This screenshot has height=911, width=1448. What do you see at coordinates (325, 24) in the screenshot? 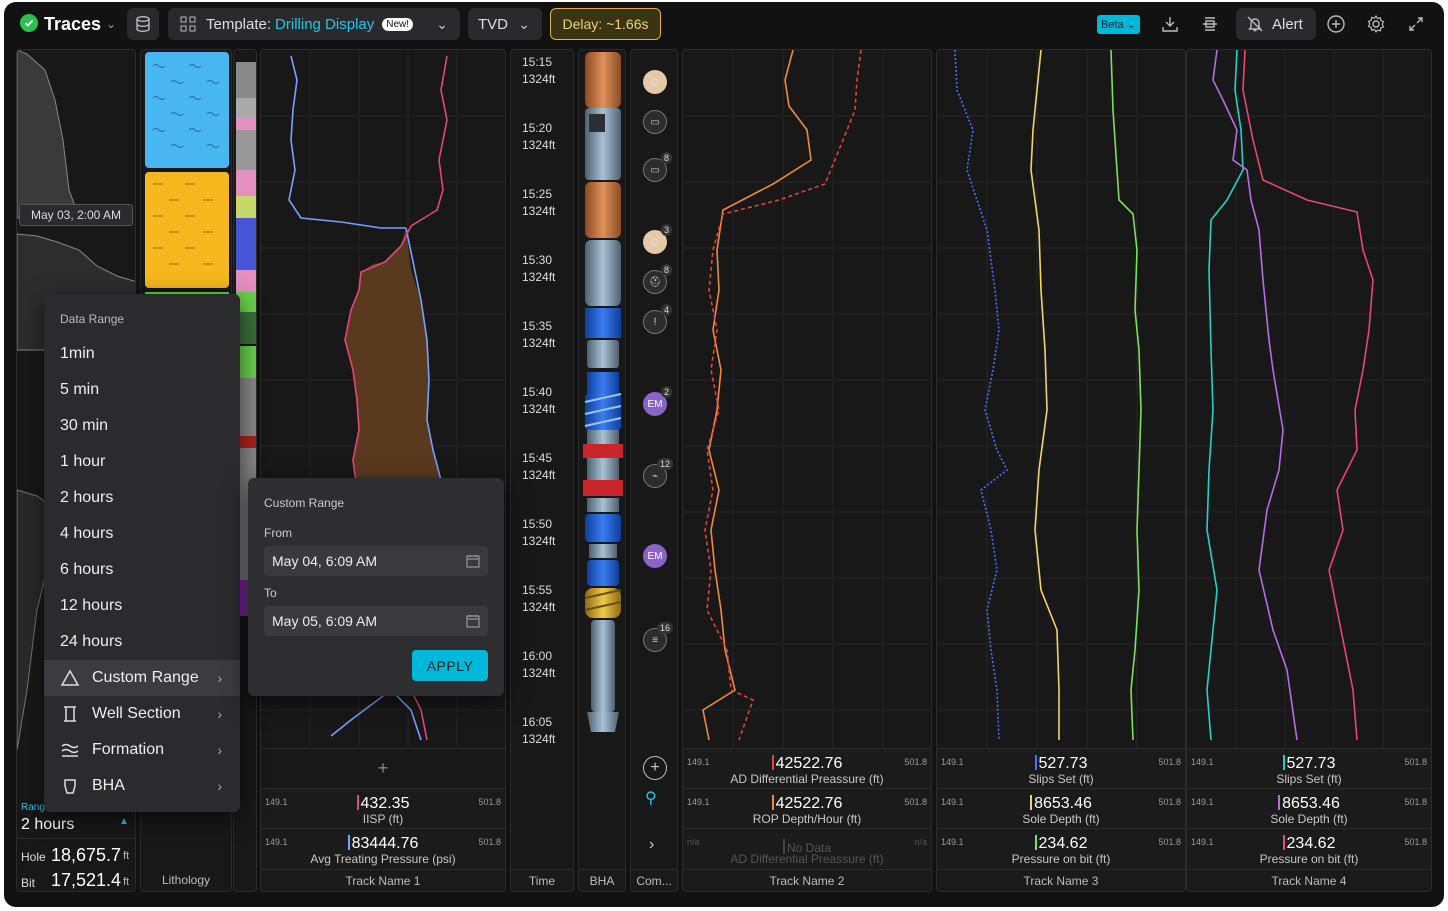
I see `template-name: Drilling Display` at bounding box center [325, 24].